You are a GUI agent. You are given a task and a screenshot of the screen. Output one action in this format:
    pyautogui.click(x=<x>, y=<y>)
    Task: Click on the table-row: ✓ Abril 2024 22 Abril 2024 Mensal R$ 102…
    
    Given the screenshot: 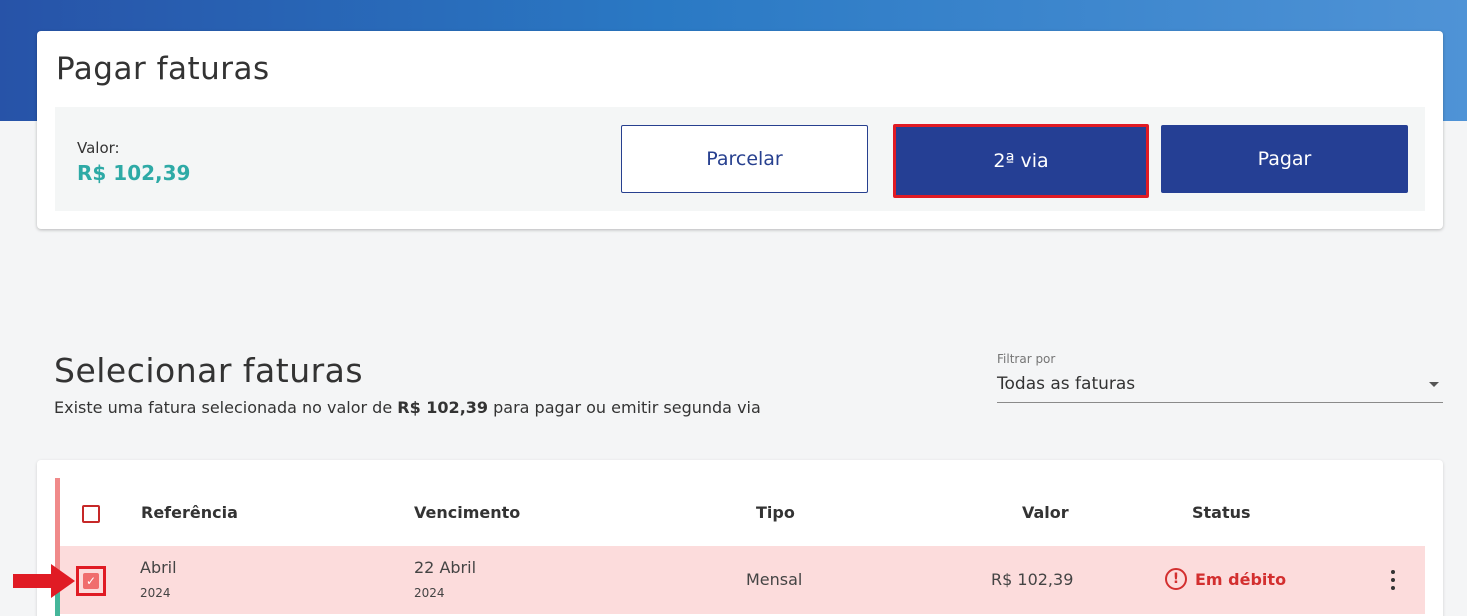 What is the action you would take?
    pyautogui.click(x=742, y=580)
    